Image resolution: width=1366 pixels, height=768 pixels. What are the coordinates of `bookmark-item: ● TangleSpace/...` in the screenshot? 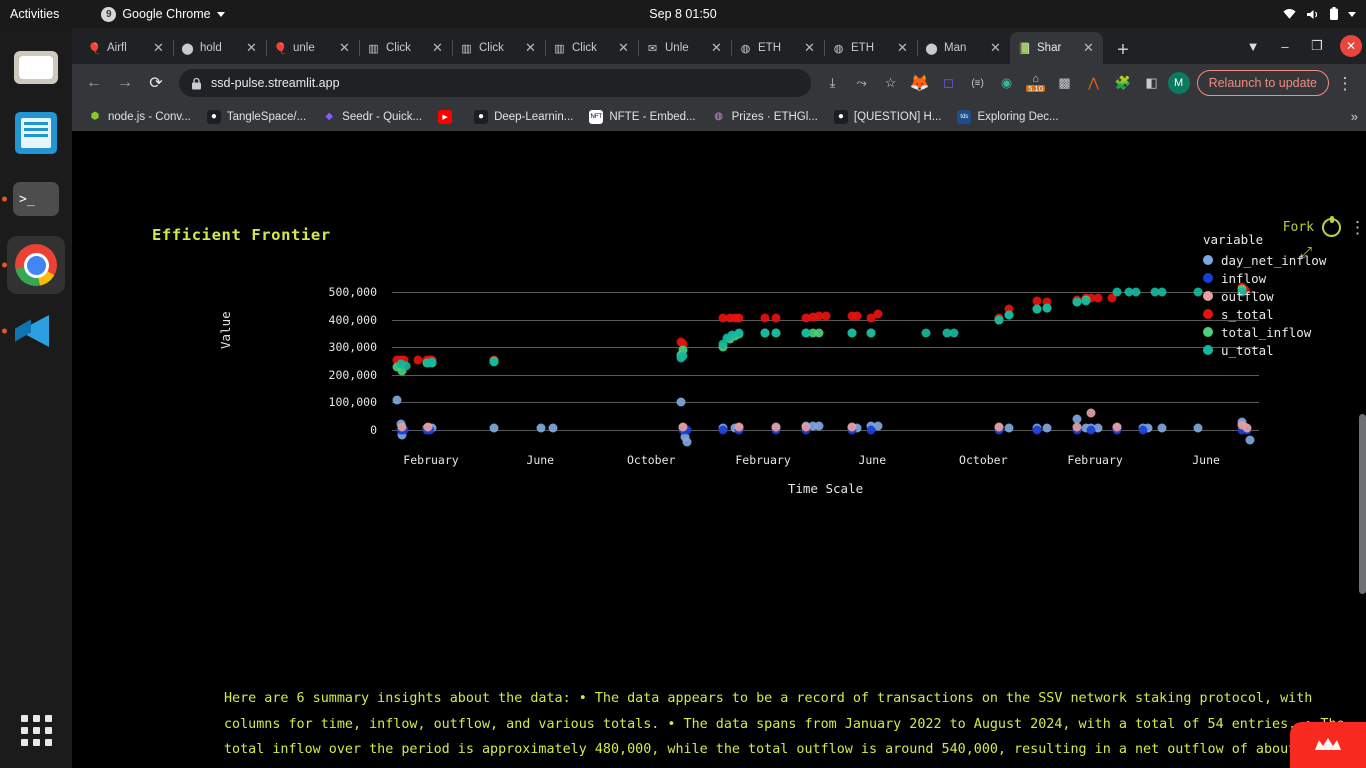 It's located at (256, 117).